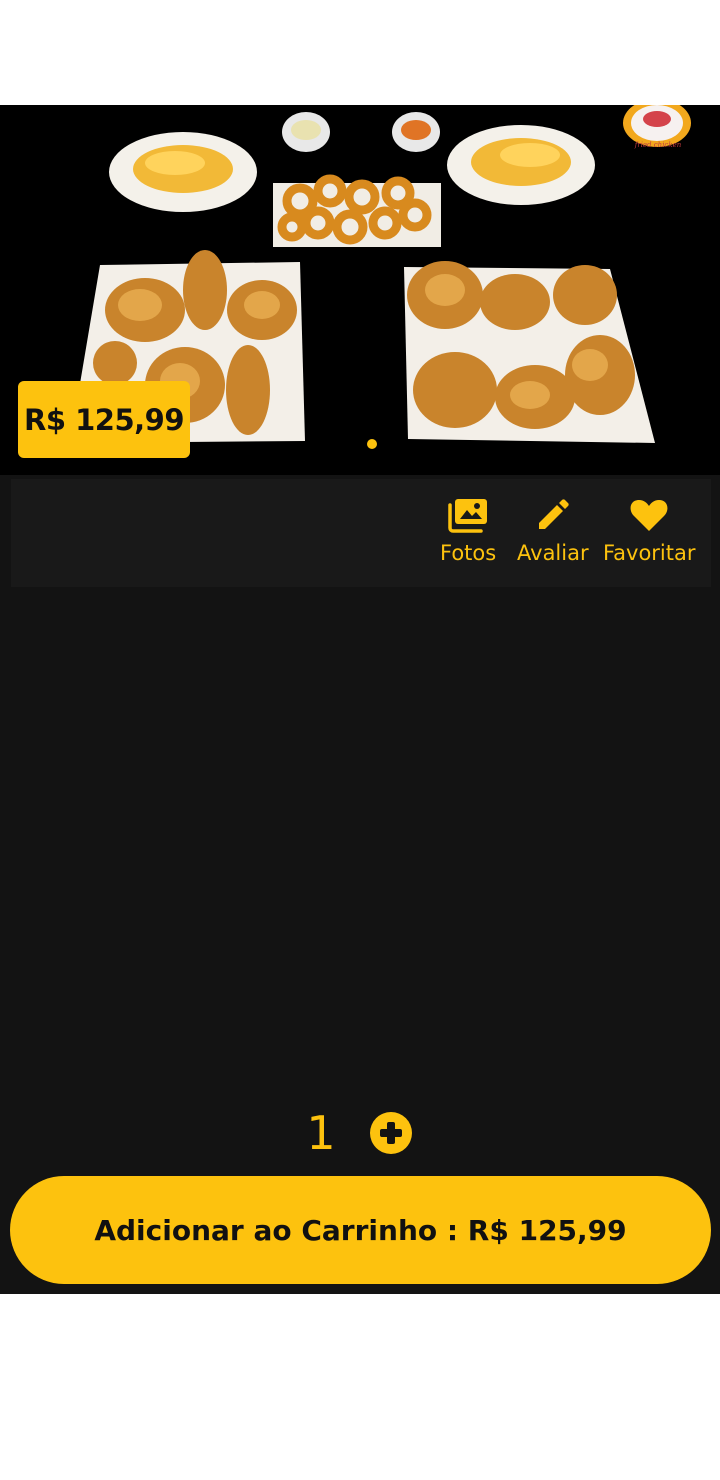  What do you see at coordinates (391, 1133) in the screenshot?
I see `increase-quantity-button` at bounding box center [391, 1133].